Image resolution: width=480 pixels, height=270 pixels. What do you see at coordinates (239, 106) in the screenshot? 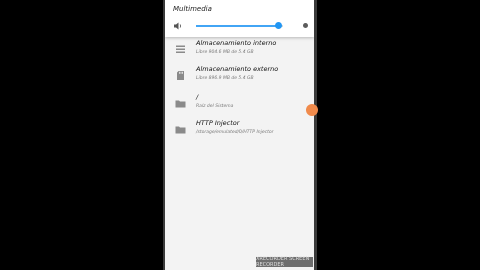
I see `list-item-root: / Raíz del Sistema` at bounding box center [239, 106].